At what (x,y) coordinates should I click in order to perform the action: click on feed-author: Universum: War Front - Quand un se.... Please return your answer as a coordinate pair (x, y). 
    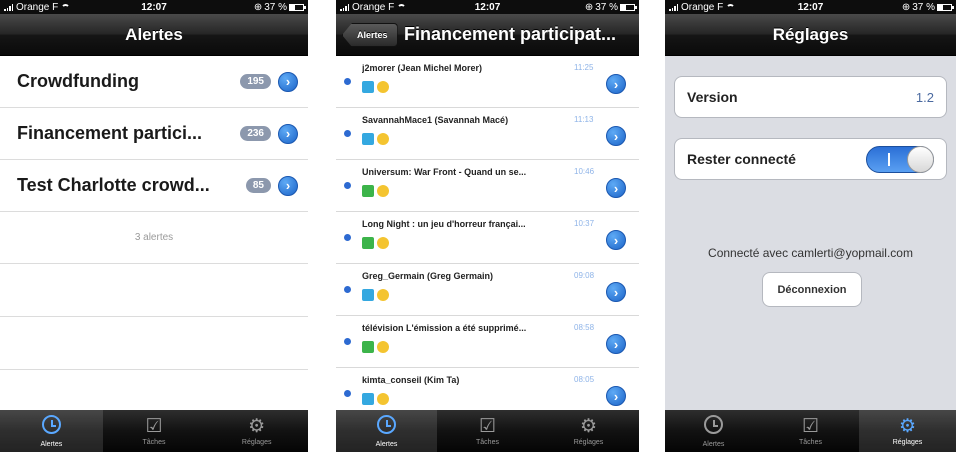
    Looking at the image, I should click on (444, 172).